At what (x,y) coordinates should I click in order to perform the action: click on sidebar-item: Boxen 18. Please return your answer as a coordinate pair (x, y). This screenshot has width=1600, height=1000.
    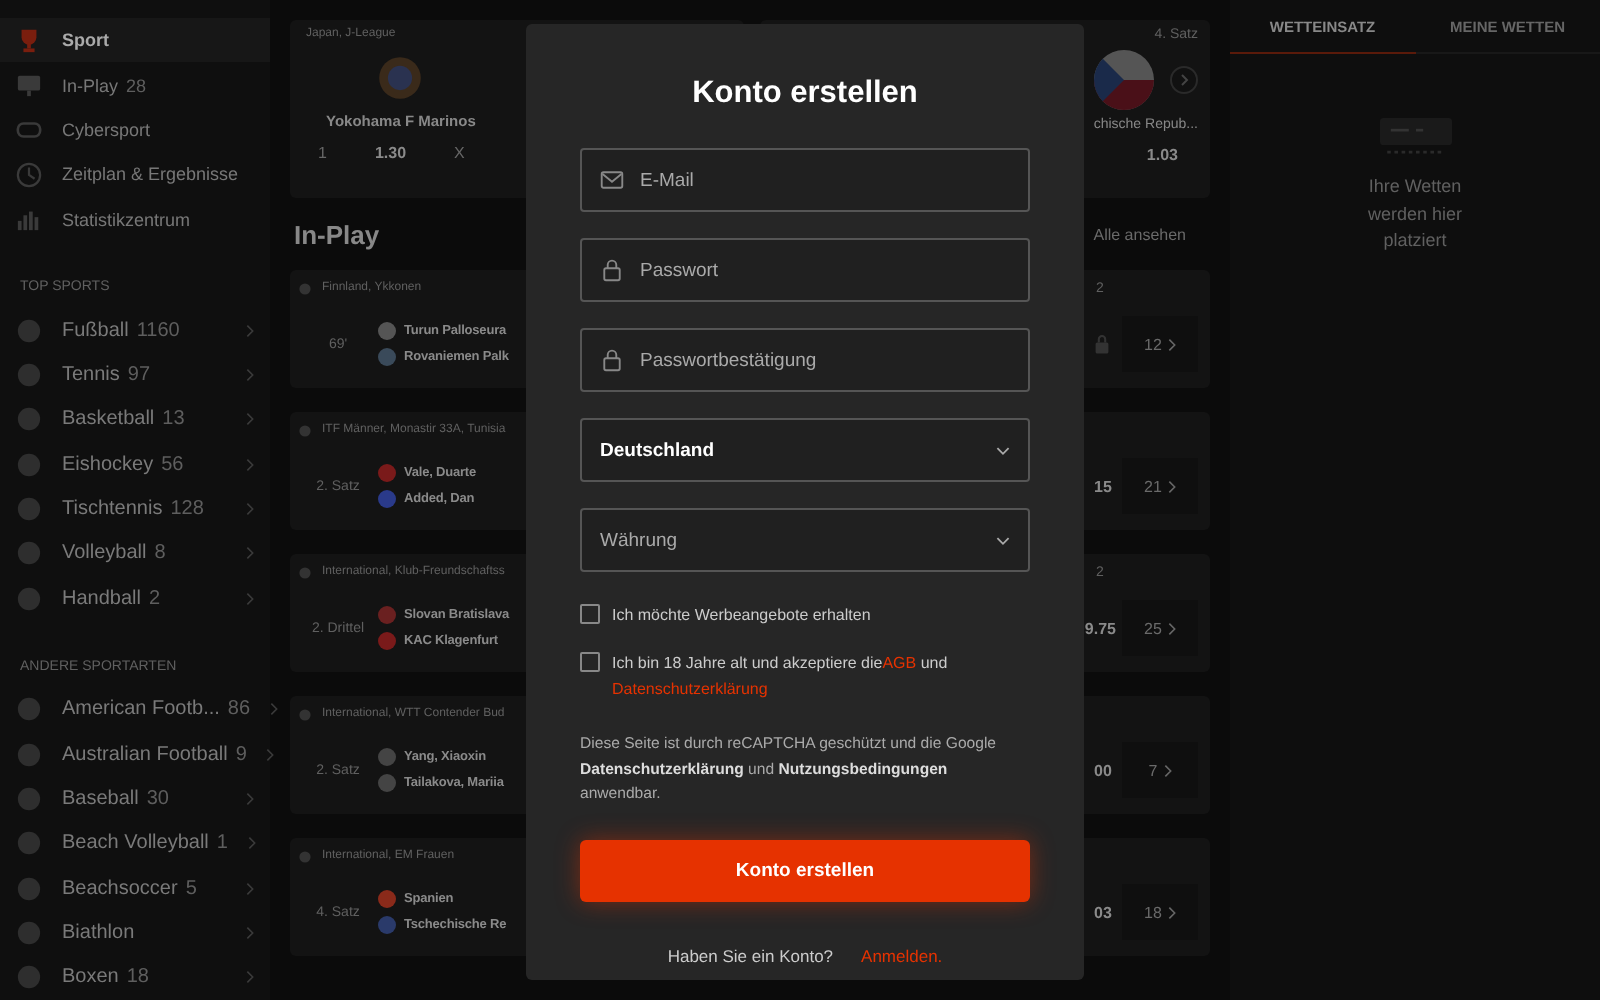
    Looking at the image, I should click on (135, 977).